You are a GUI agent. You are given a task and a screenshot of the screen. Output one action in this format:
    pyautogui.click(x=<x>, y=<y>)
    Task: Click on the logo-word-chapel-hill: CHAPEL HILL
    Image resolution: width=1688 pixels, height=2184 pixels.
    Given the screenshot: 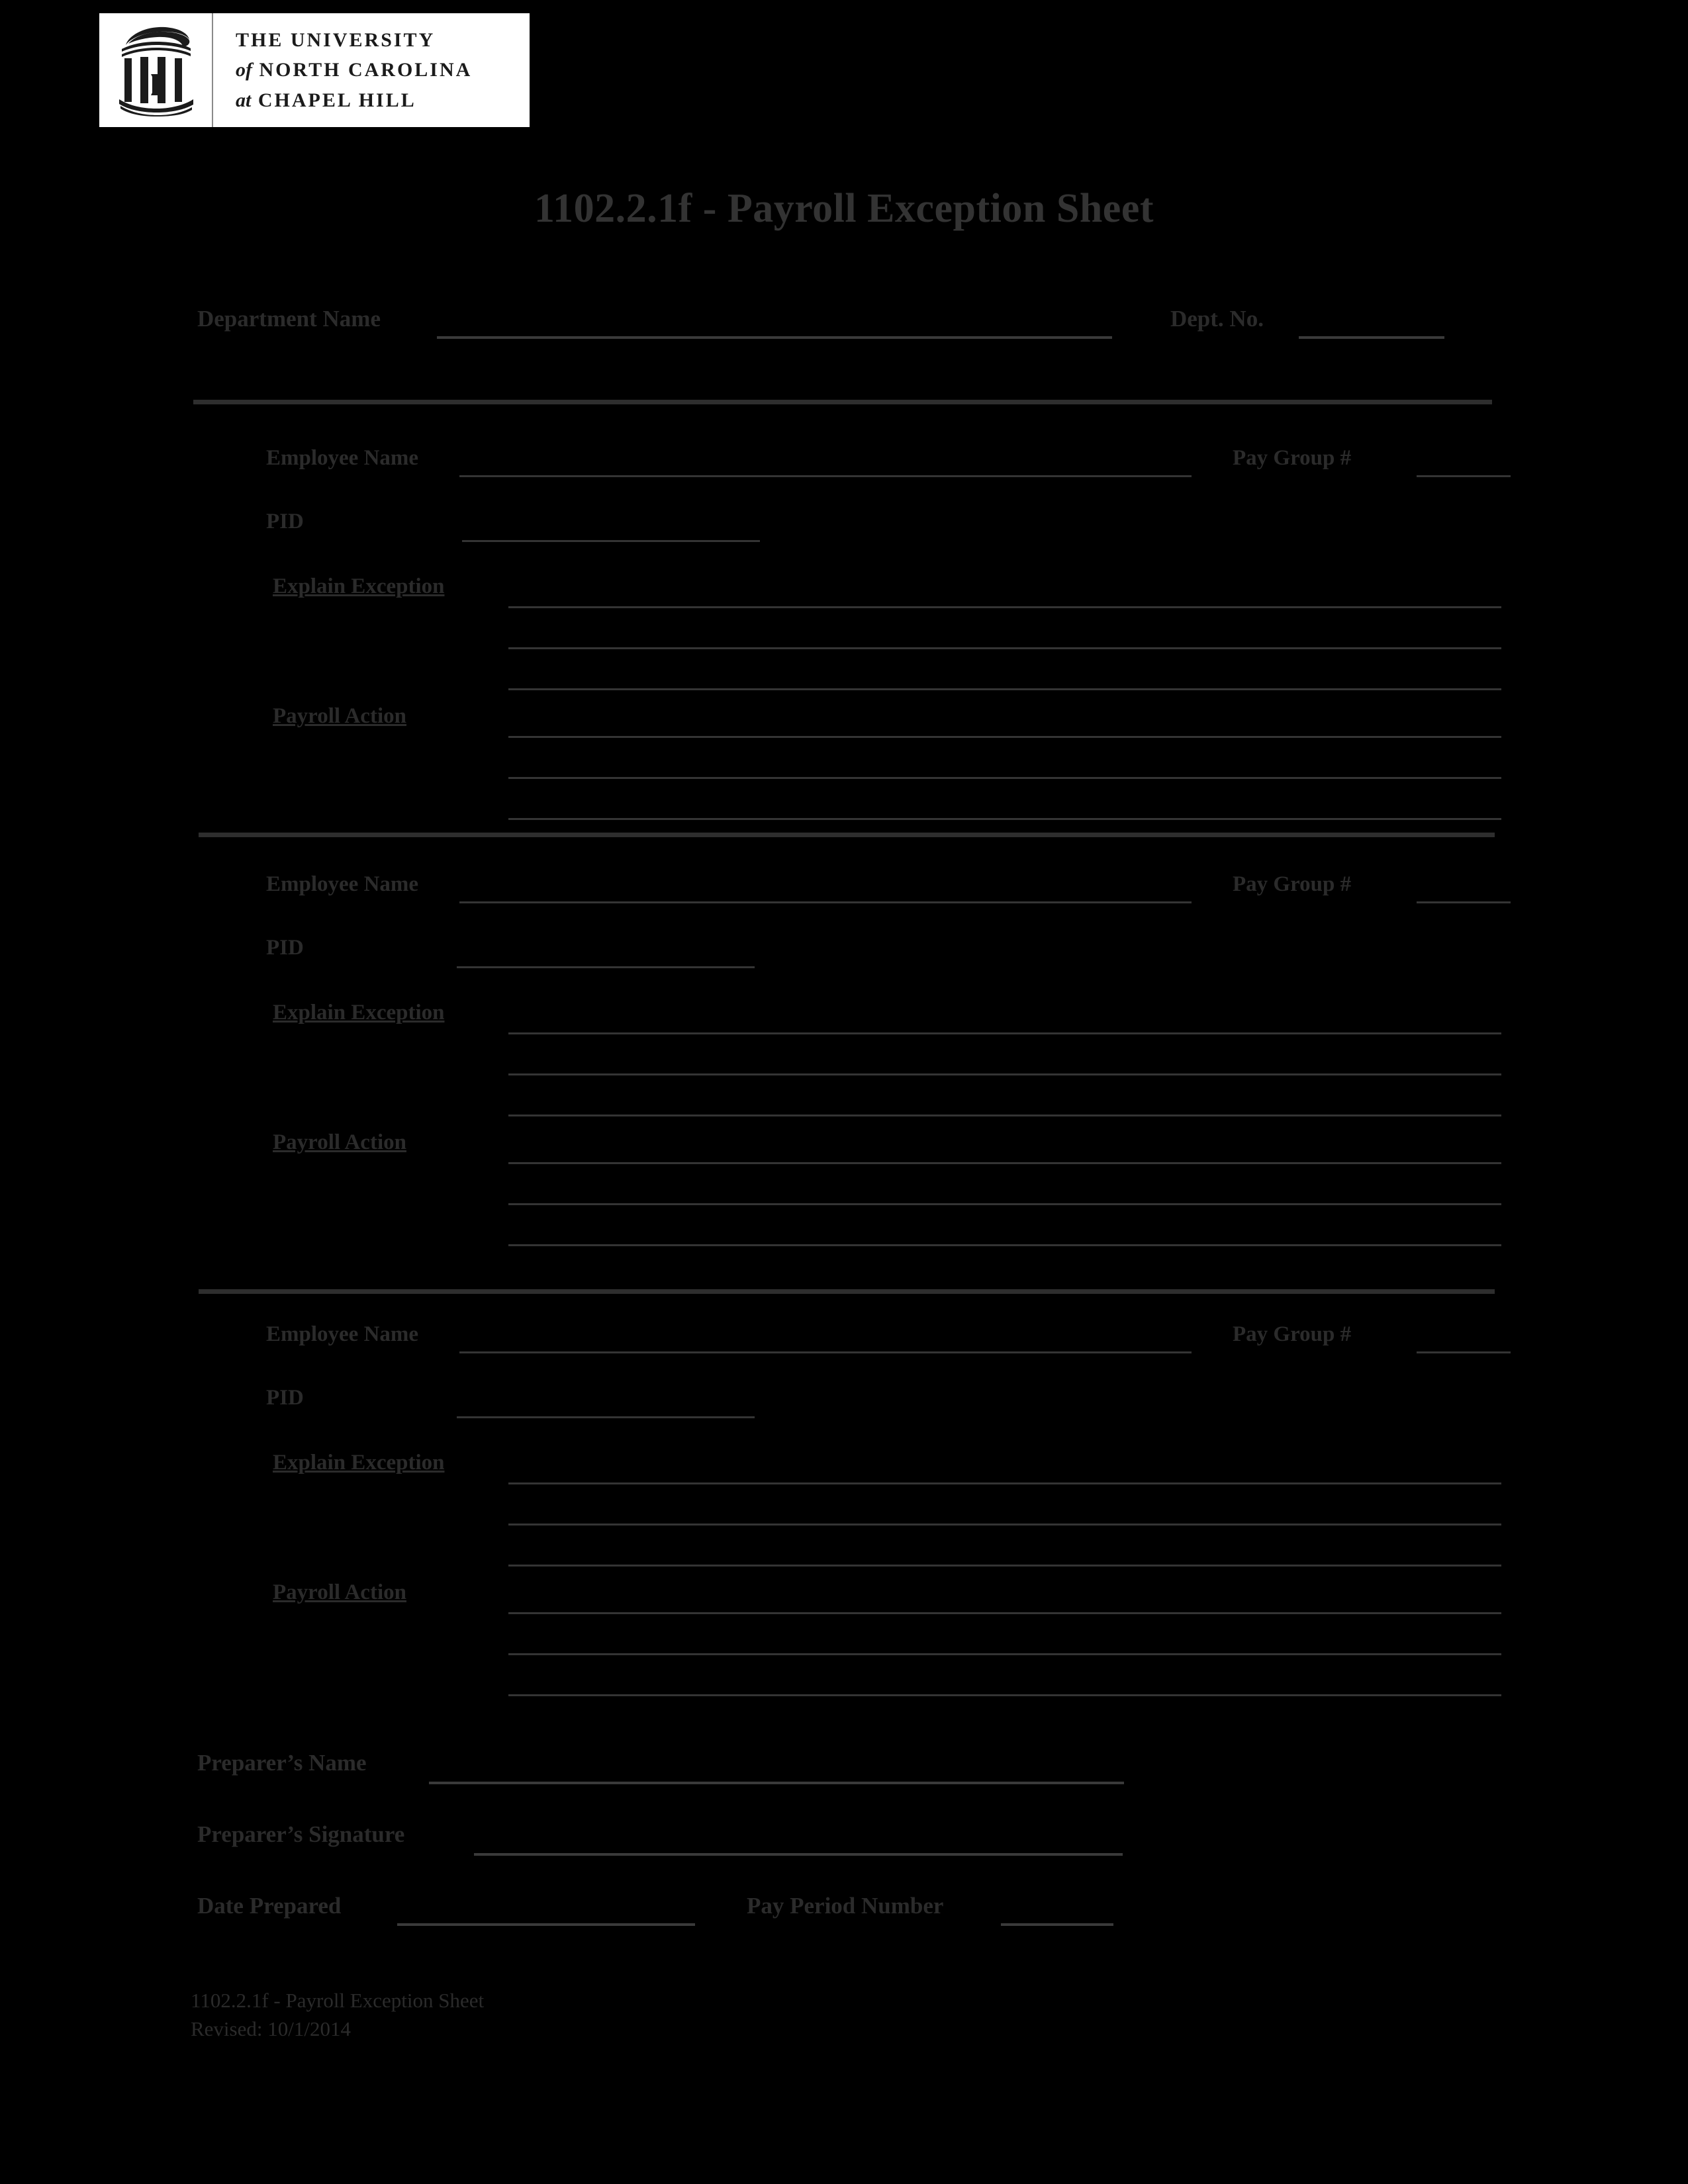 What is the action you would take?
    pyautogui.click(x=337, y=100)
    